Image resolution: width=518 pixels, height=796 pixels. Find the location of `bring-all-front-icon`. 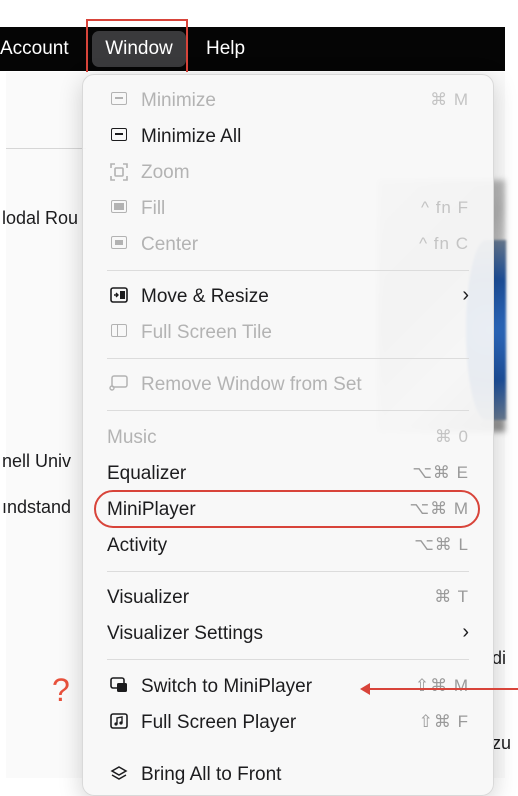

bring-all-front-icon is located at coordinates (119, 775).